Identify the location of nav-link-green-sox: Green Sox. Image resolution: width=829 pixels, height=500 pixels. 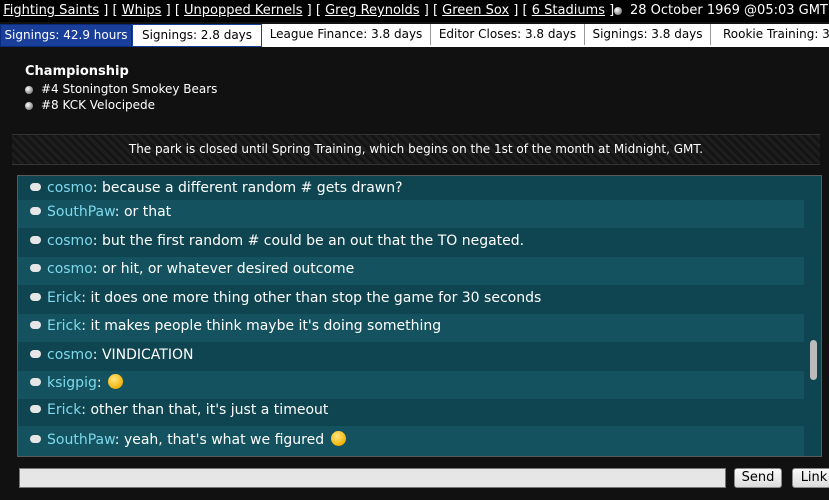
(475, 10).